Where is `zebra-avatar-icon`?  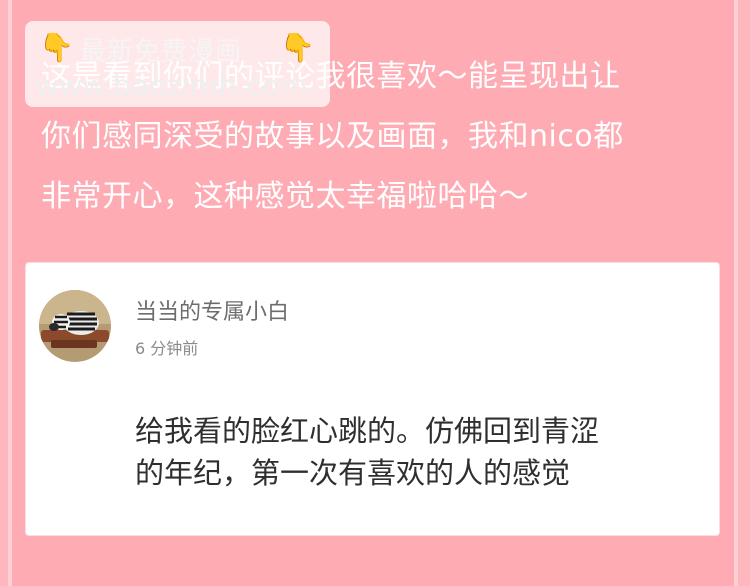
zebra-avatar-icon is located at coordinates (75, 326).